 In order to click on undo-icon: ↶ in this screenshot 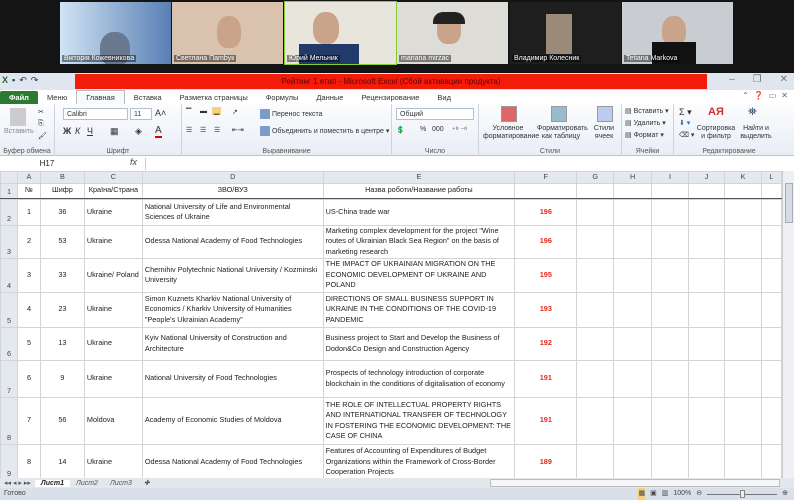, I will do `click(23, 80)`.